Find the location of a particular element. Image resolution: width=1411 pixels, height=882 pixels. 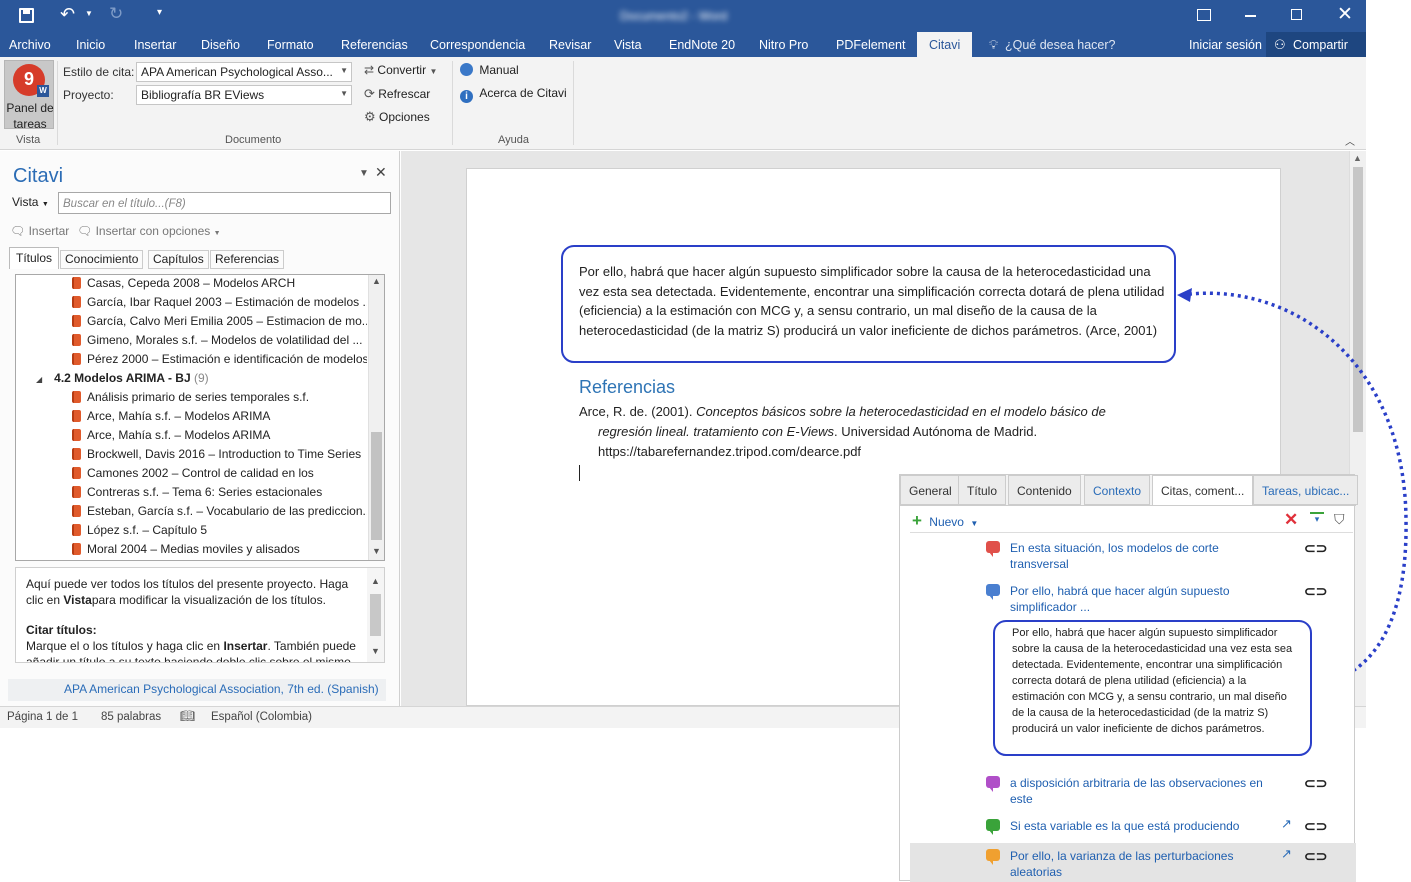

sort-icon: ▾ is located at coordinates (1317, 518).